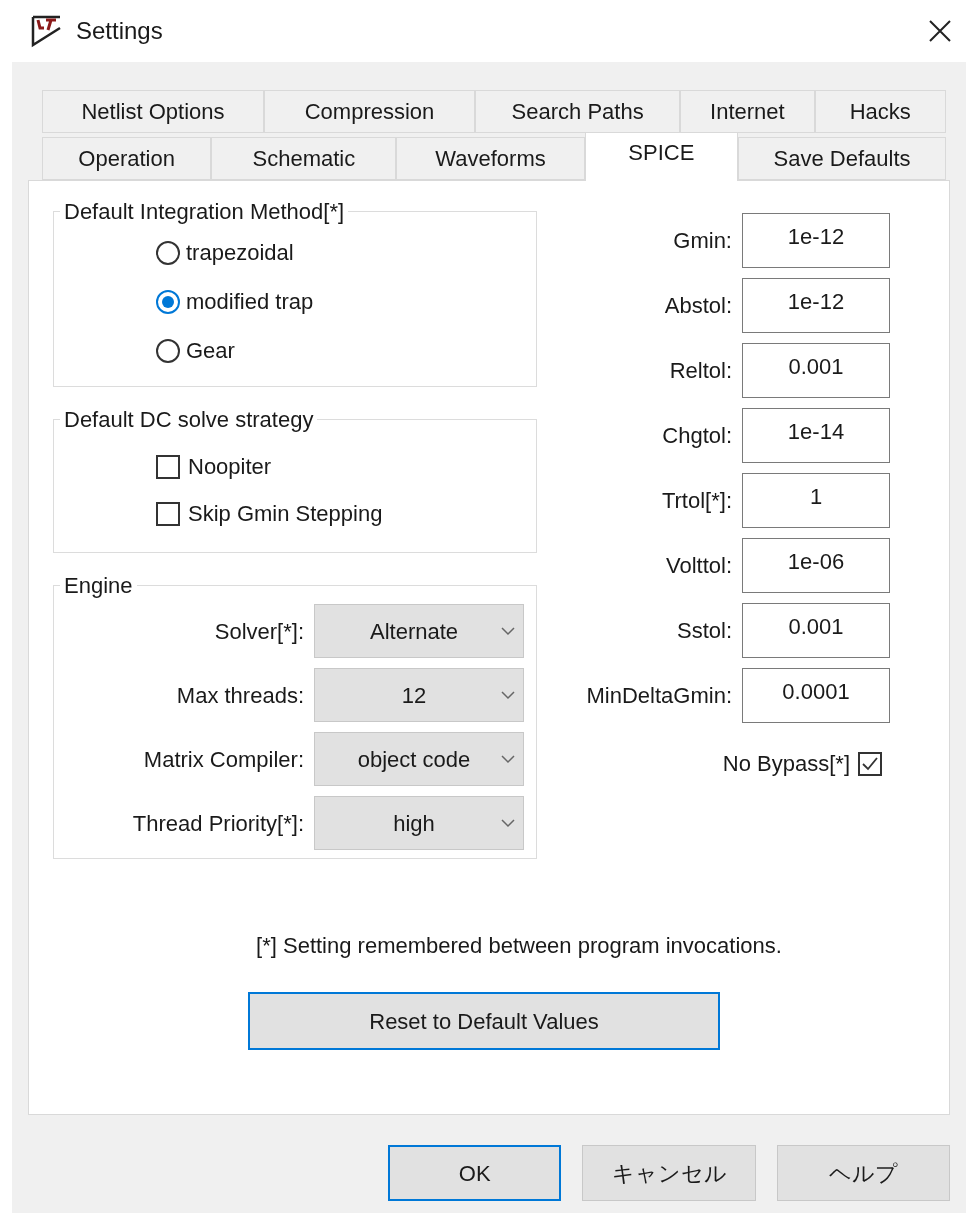 The width and height of the screenshot is (966, 1213). I want to click on tab: Waveforms, so click(490, 158).